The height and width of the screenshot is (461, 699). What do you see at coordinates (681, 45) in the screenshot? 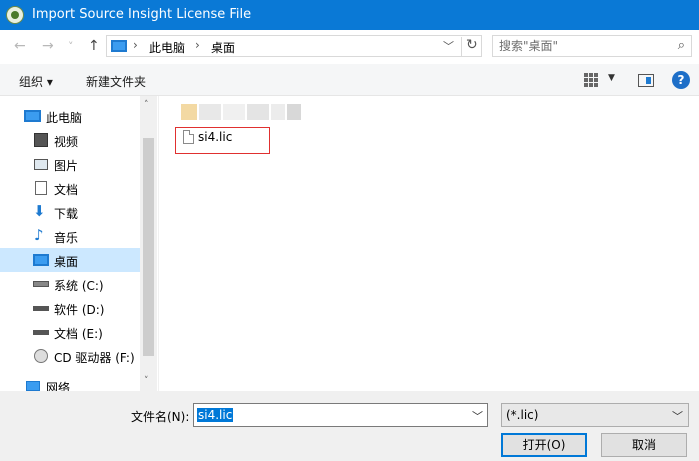
I see `search-icon: ⌕` at bounding box center [681, 45].